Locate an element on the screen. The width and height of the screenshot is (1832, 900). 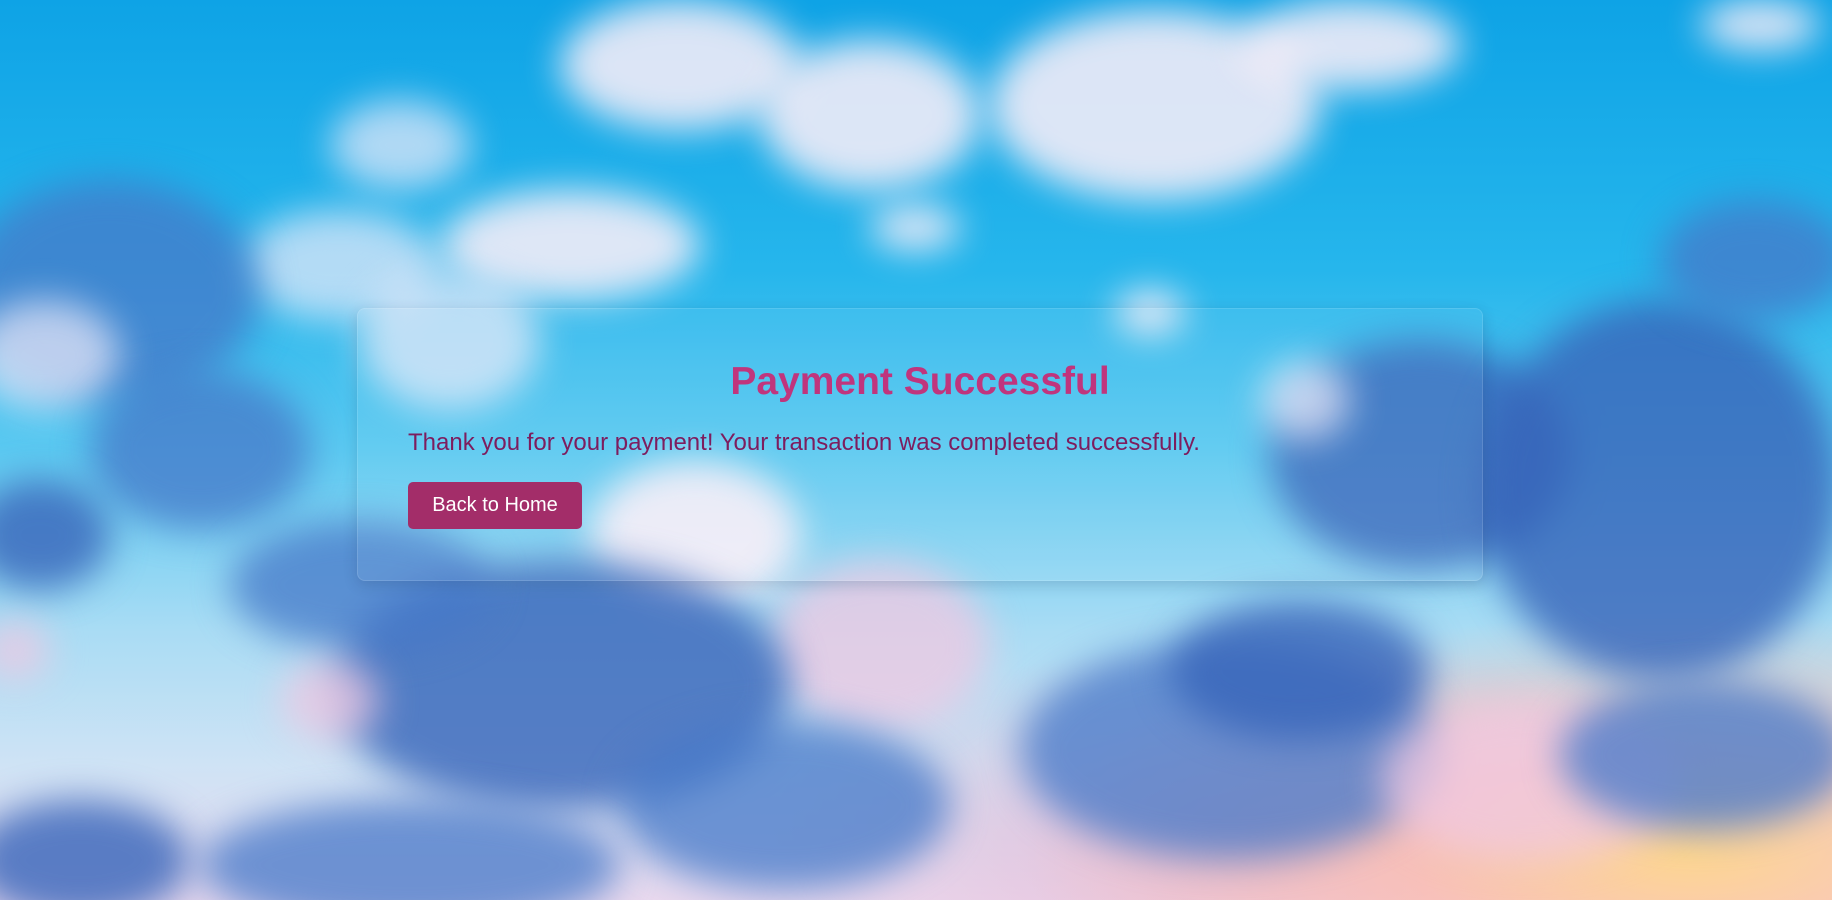
page-title: Payment Successful is located at coordinates (920, 381).